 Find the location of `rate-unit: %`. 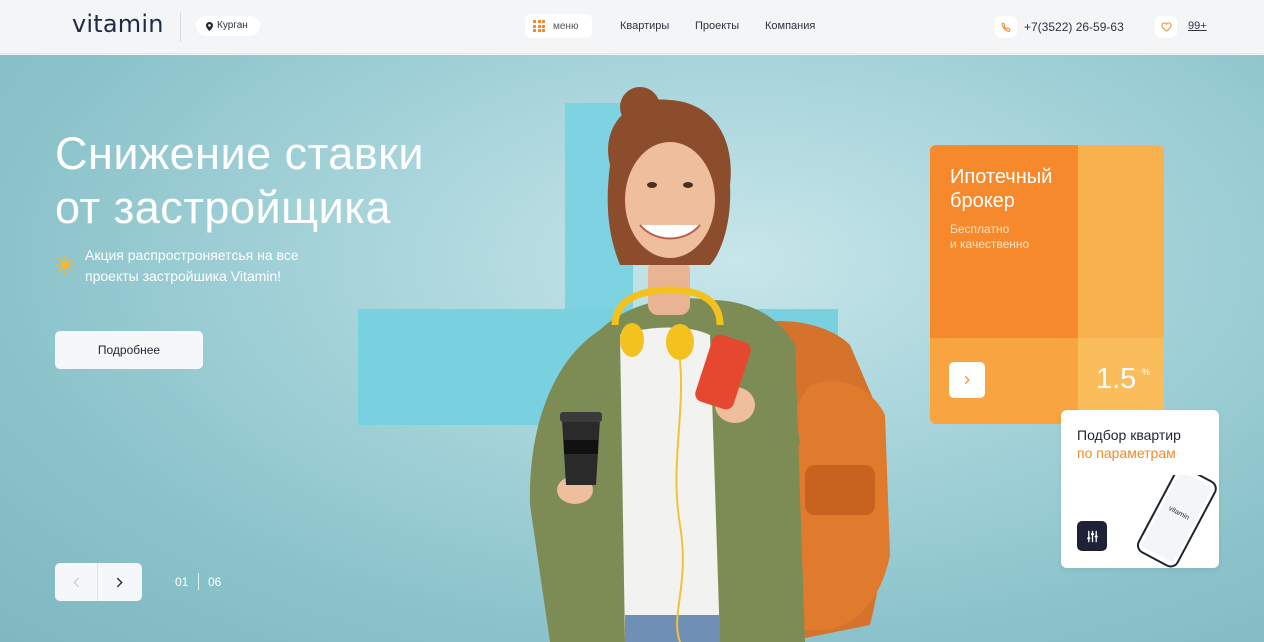

rate-unit: % is located at coordinates (1146, 372).